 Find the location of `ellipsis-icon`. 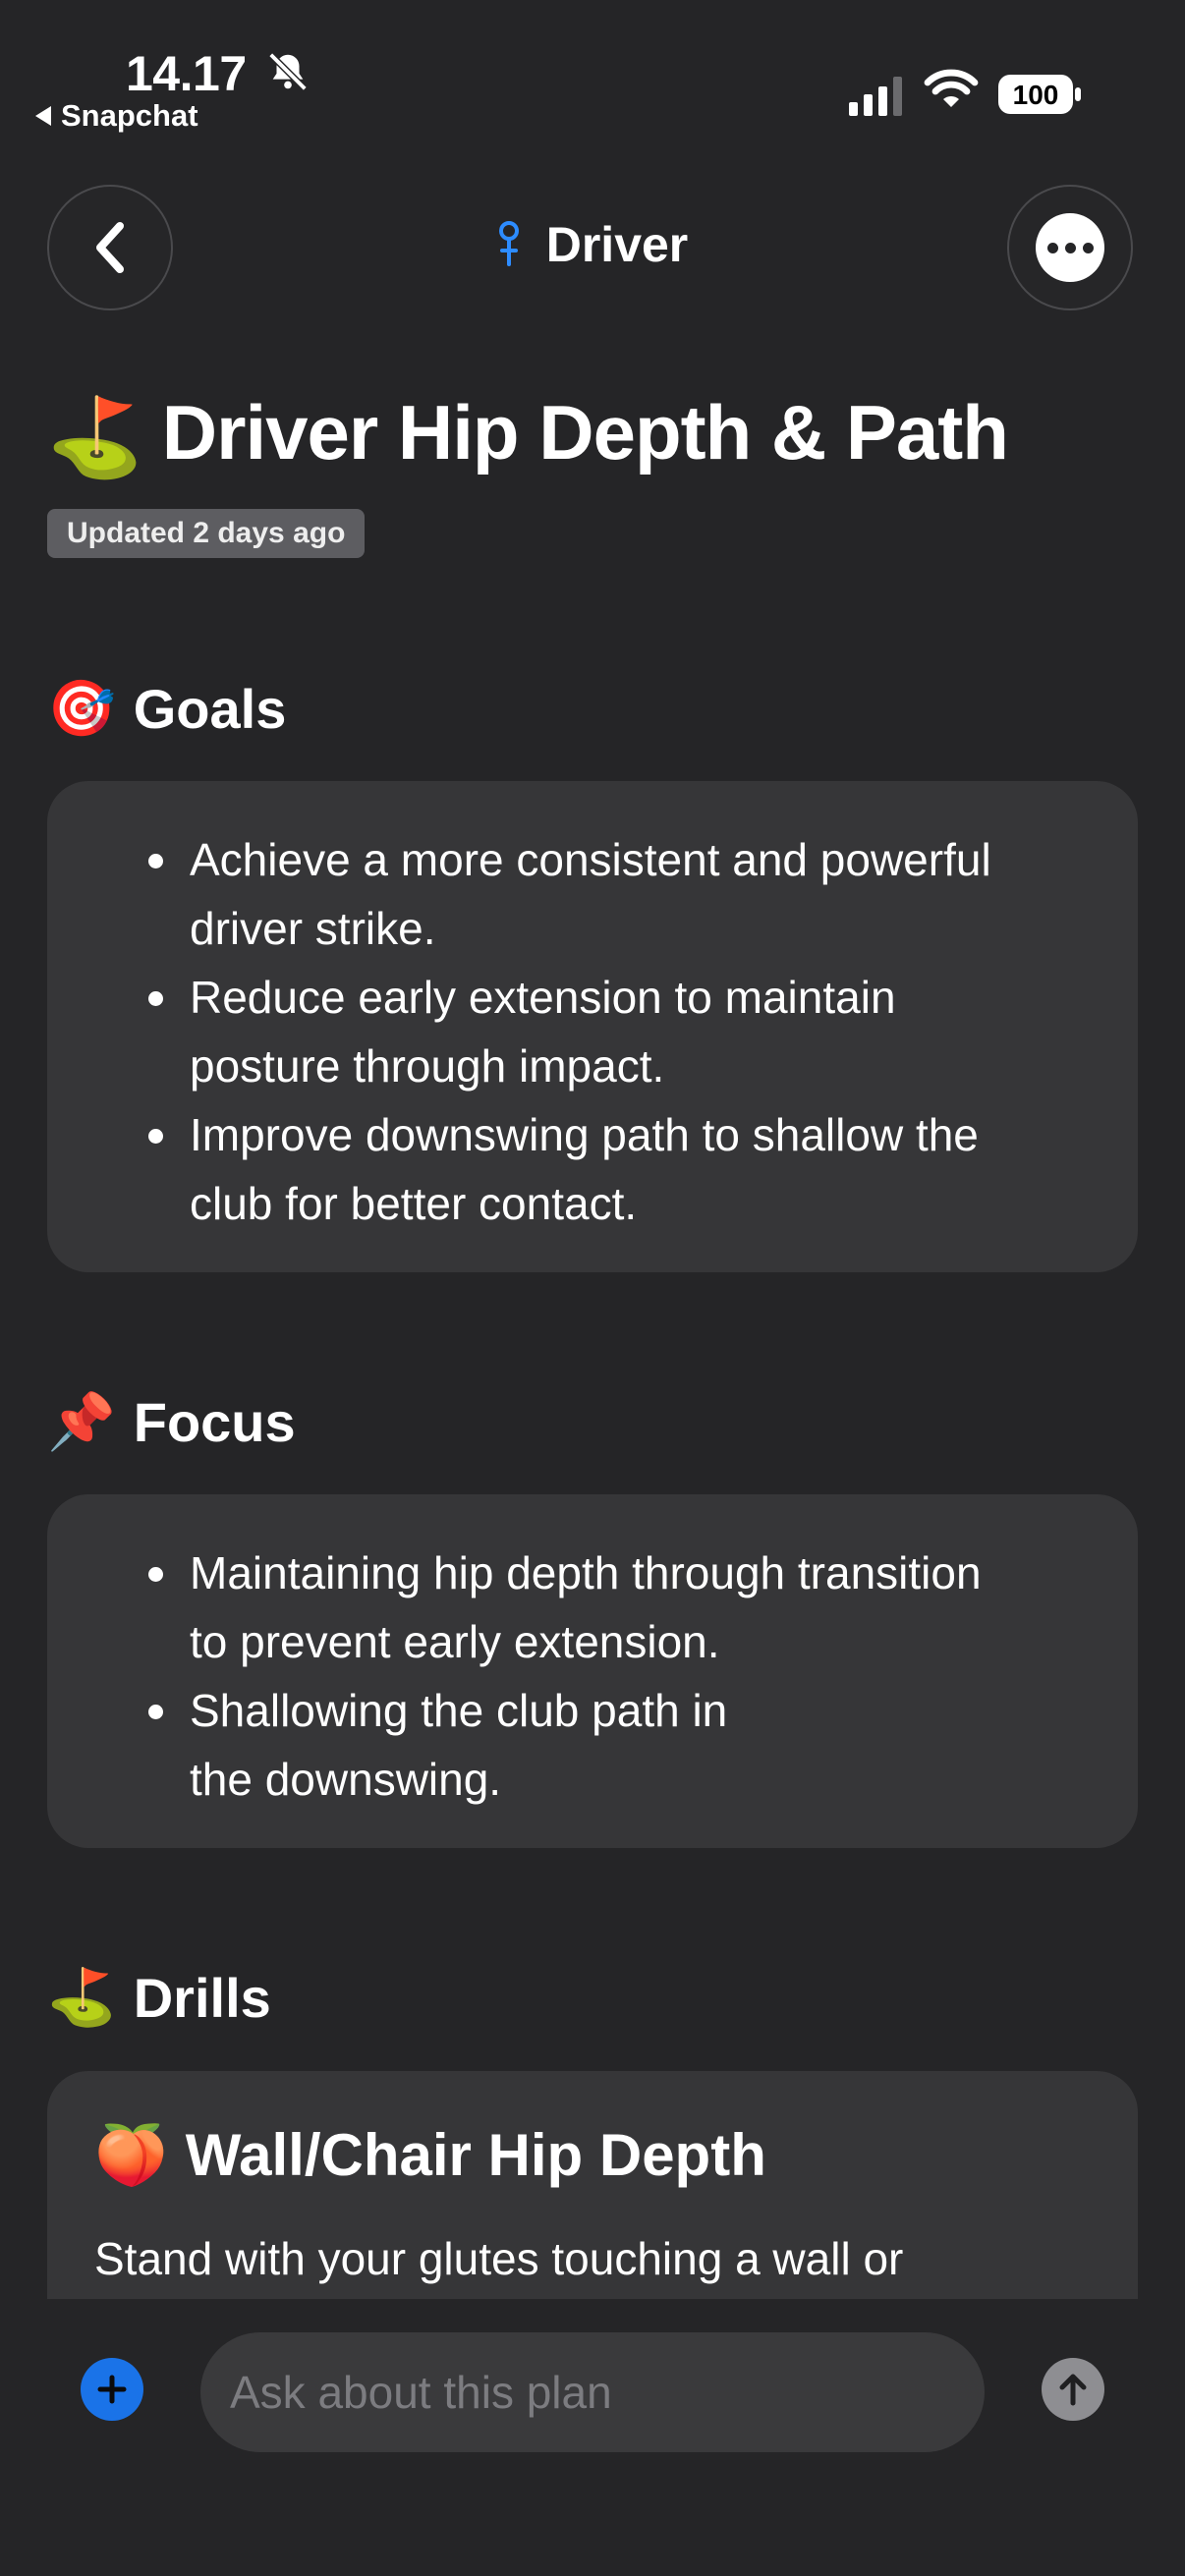

ellipsis-icon is located at coordinates (1070, 247).